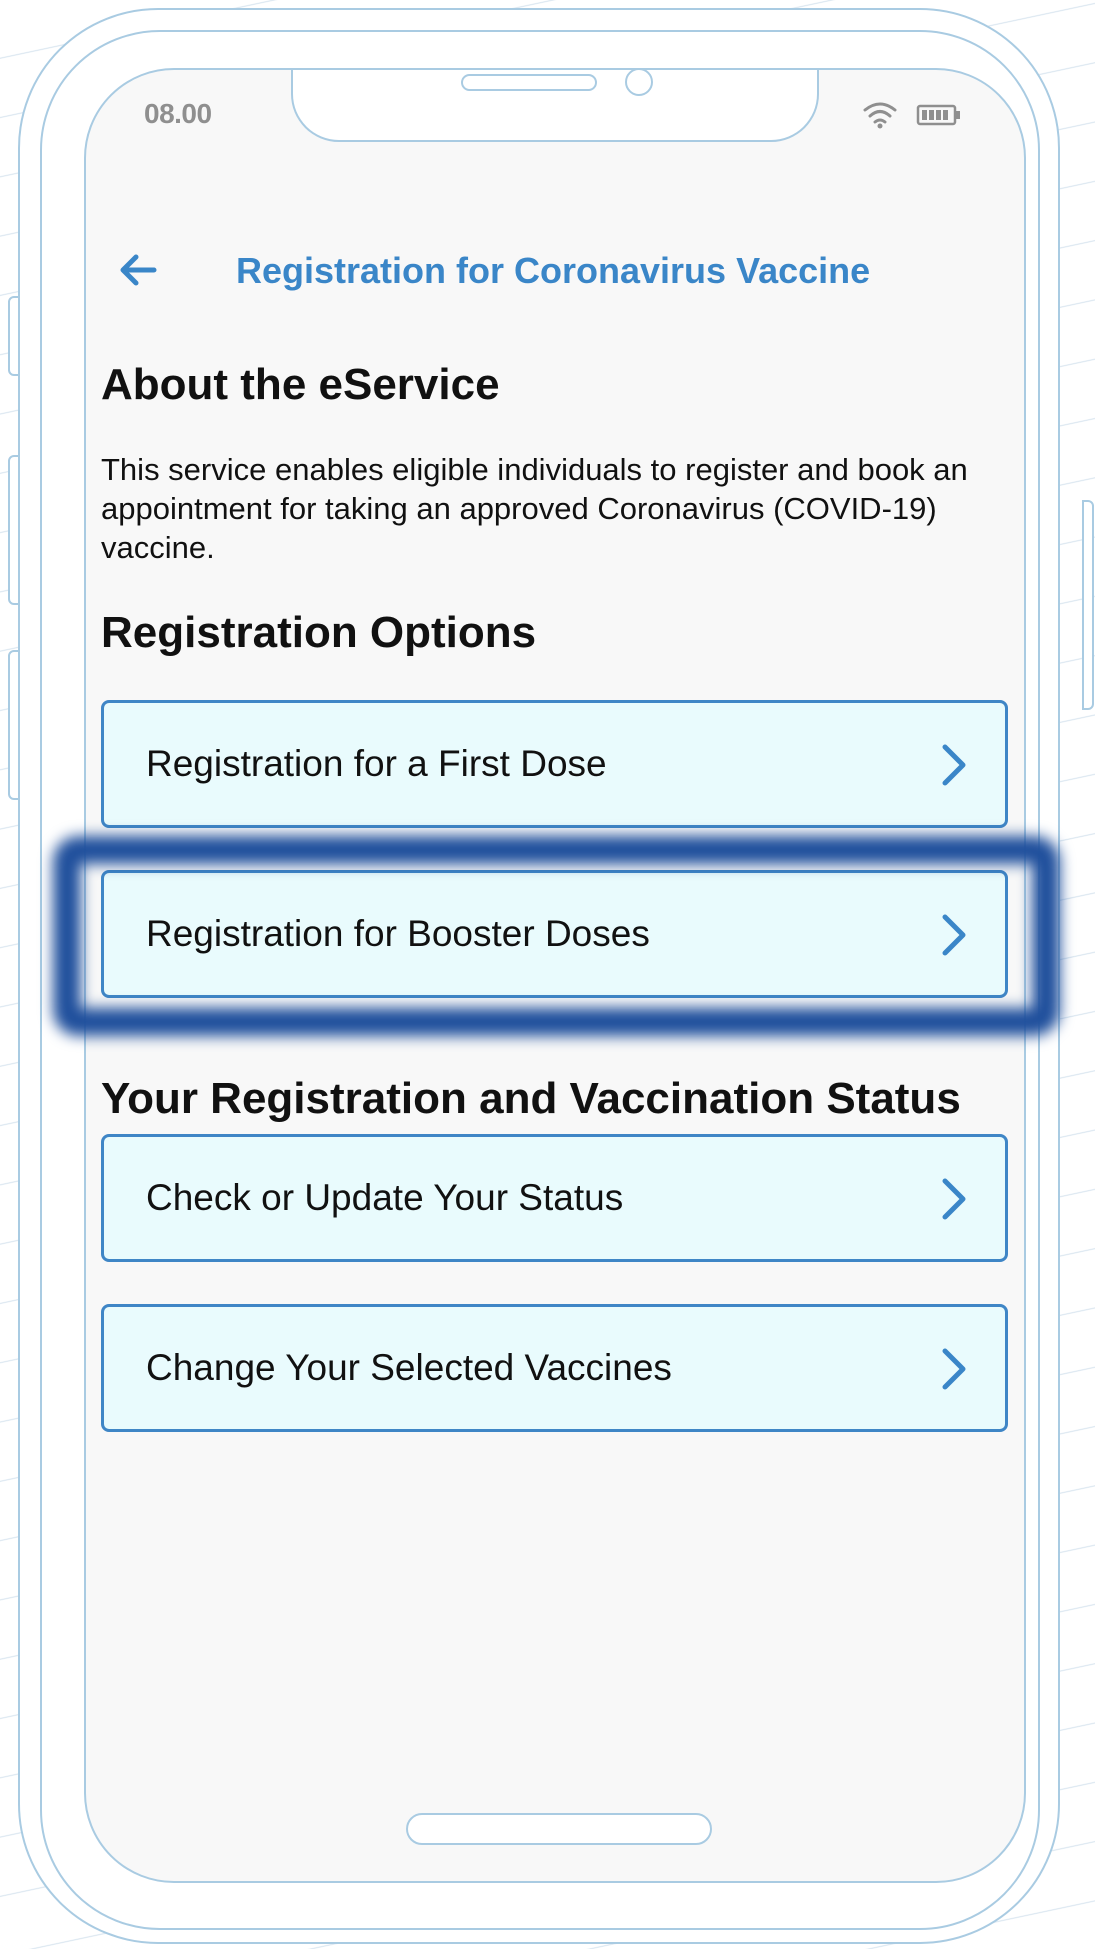 The height and width of the screenshot is (1949, 1095). Describe the element at coordinates (14, 725) in the screenshot. I see `side-button-volume-down` at that location.